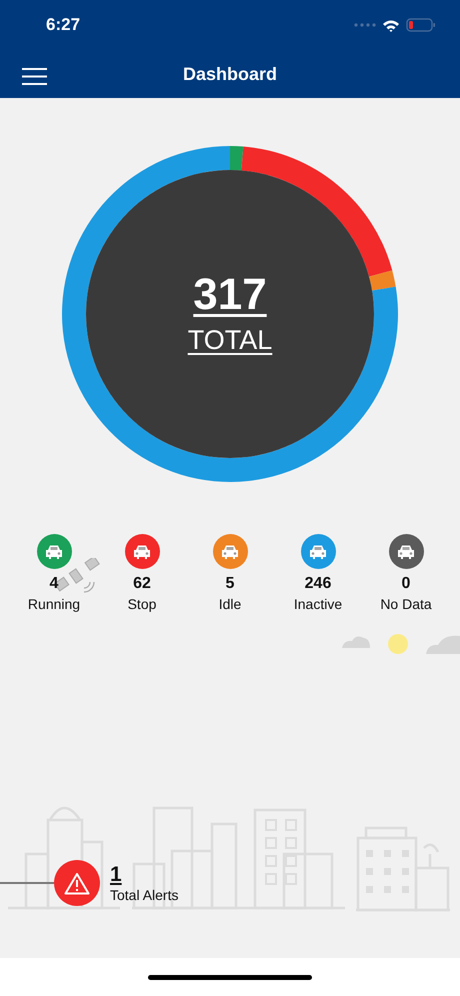 Image resolution: width=460 pixels, height=996 pixels. What do you see at coordinates (230, 584) in the screenshot?
I see `status-count: 5` at bounding box center [230, 584].